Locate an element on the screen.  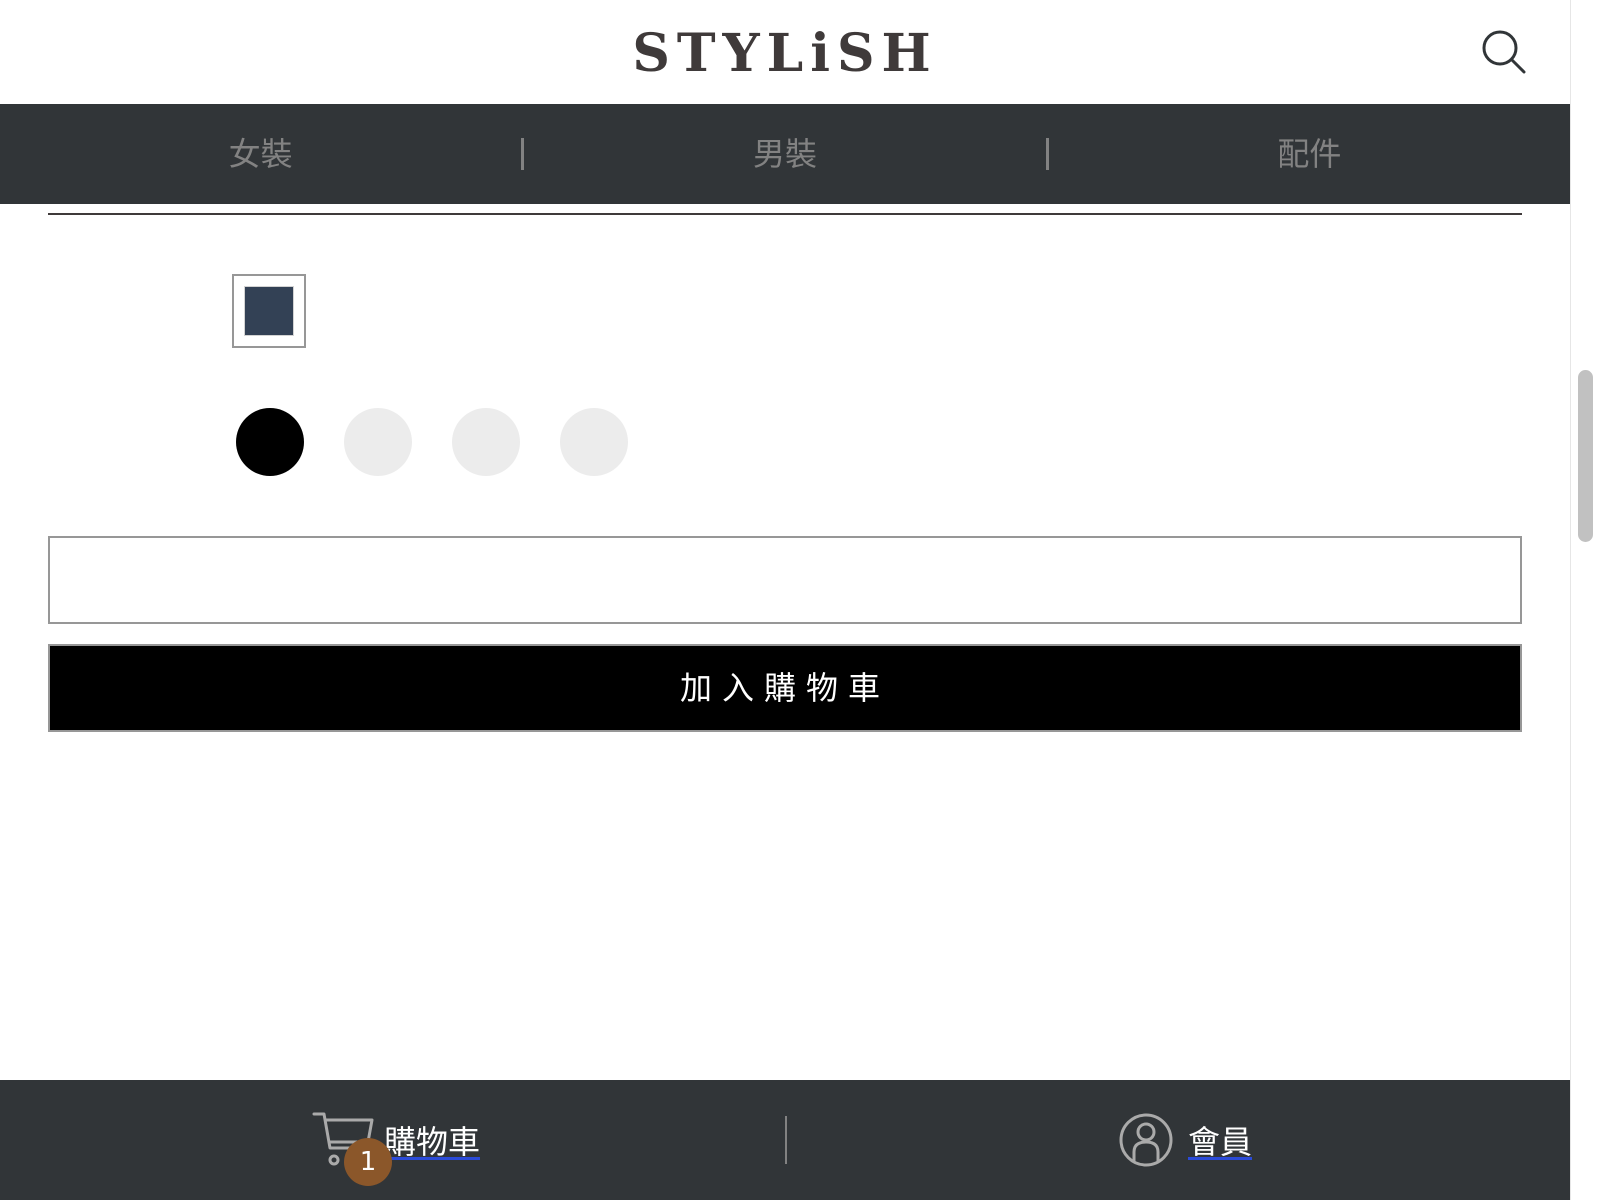
size-options is located at coordinates (452, 442).